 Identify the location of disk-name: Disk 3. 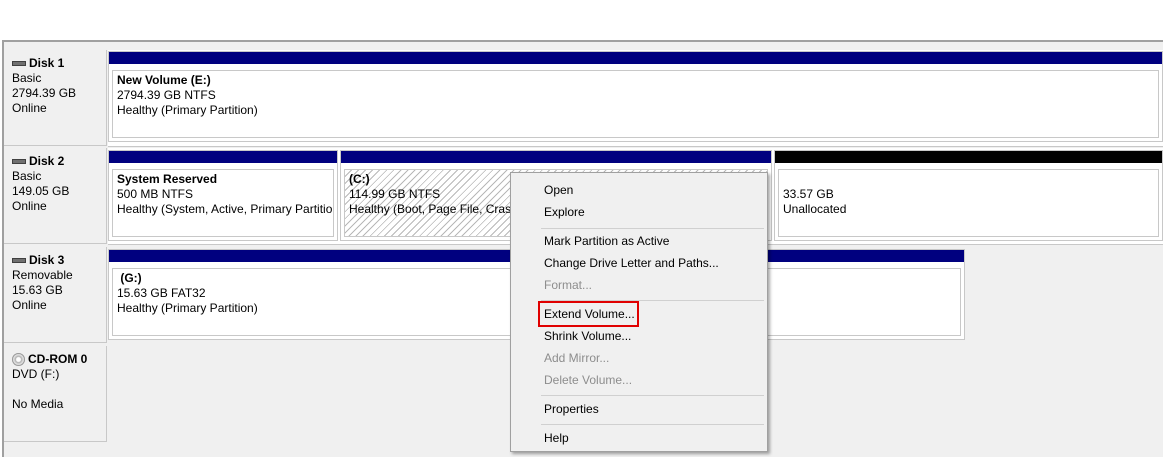
(47, 260).